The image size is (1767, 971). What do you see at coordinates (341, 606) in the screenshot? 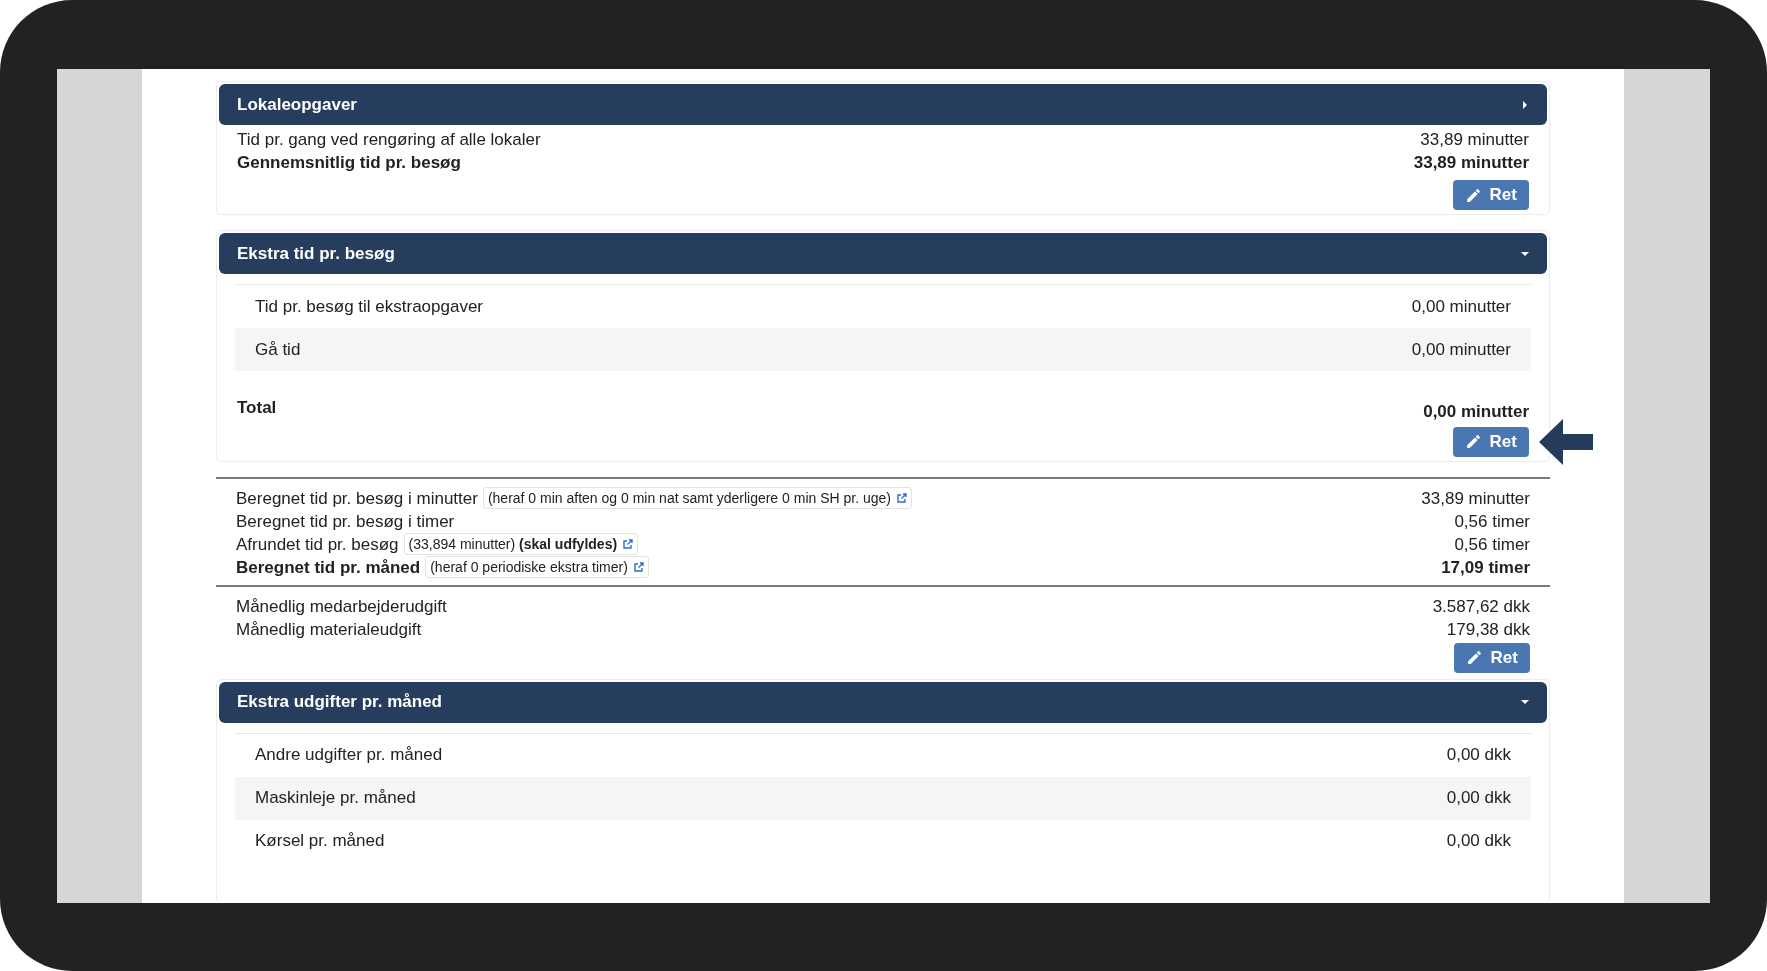
I see `line-label: Månedlig medarbejderudgift` at bounding box center [341, 606].